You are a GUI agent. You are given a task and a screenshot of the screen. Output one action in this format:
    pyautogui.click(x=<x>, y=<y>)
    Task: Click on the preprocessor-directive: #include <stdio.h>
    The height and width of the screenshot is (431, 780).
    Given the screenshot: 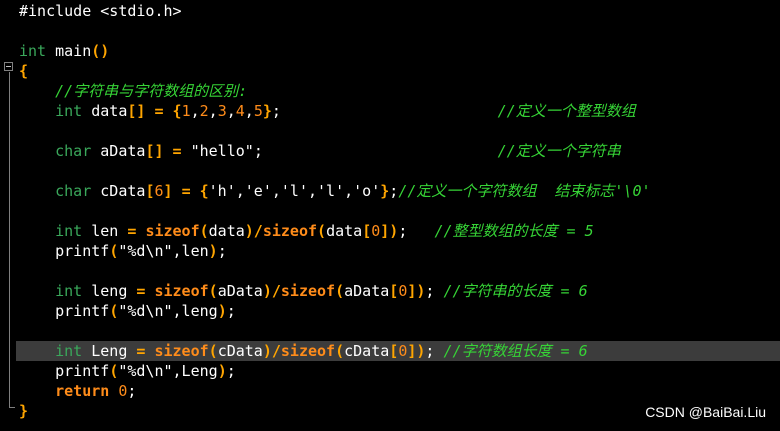 What is the action you would take?
    pyautogui.click(x=100, y=11)
    